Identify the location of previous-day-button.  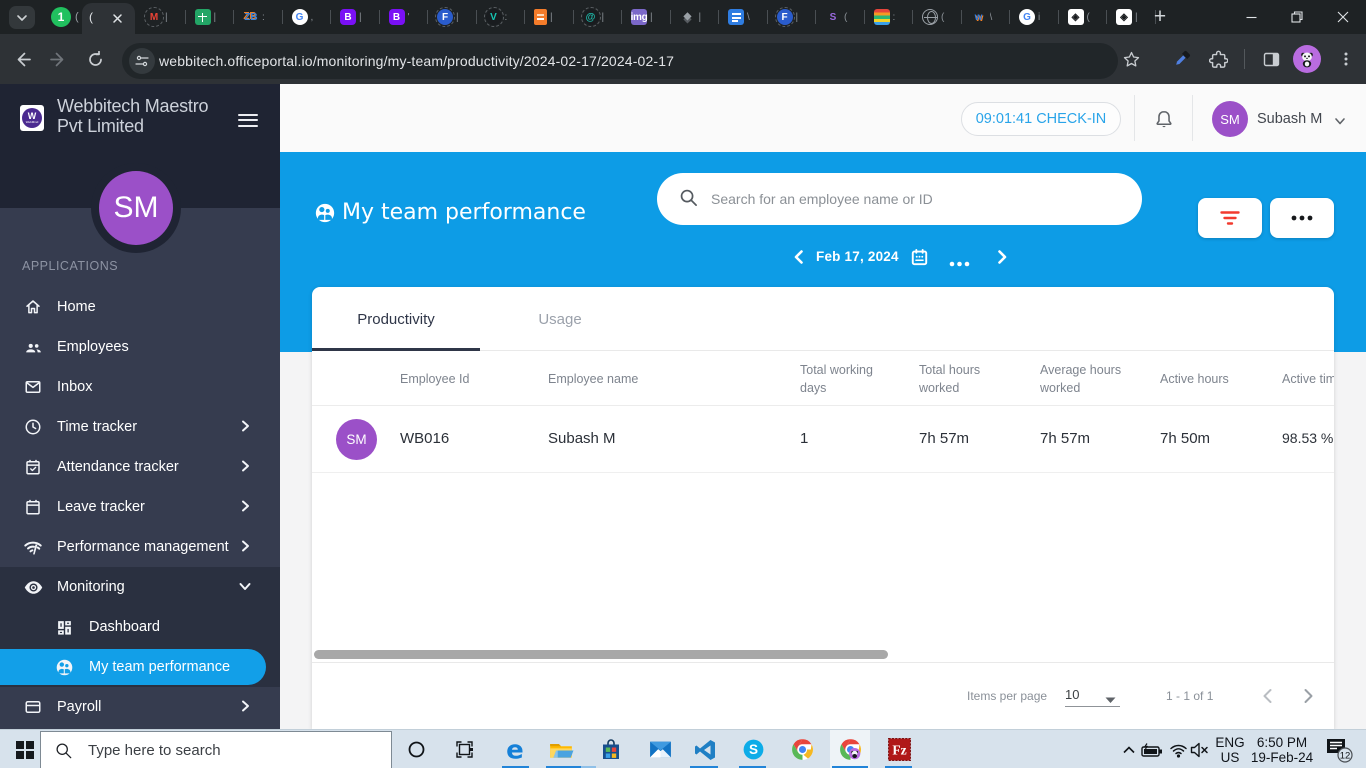
(799, 258).